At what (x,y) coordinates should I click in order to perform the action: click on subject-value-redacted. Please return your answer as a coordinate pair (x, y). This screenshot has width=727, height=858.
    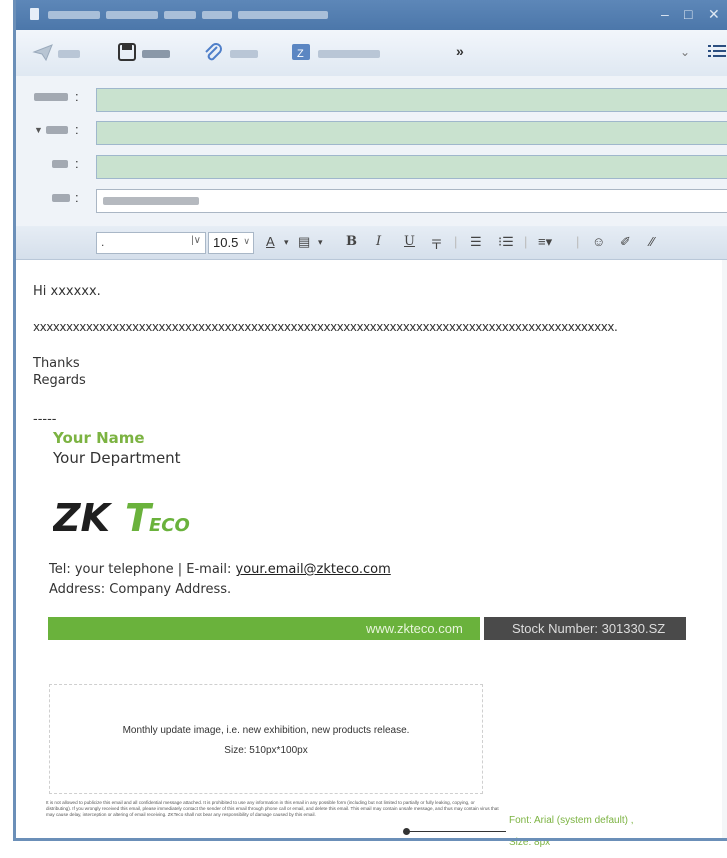
    Looking at the image, I should click on (151, 201).